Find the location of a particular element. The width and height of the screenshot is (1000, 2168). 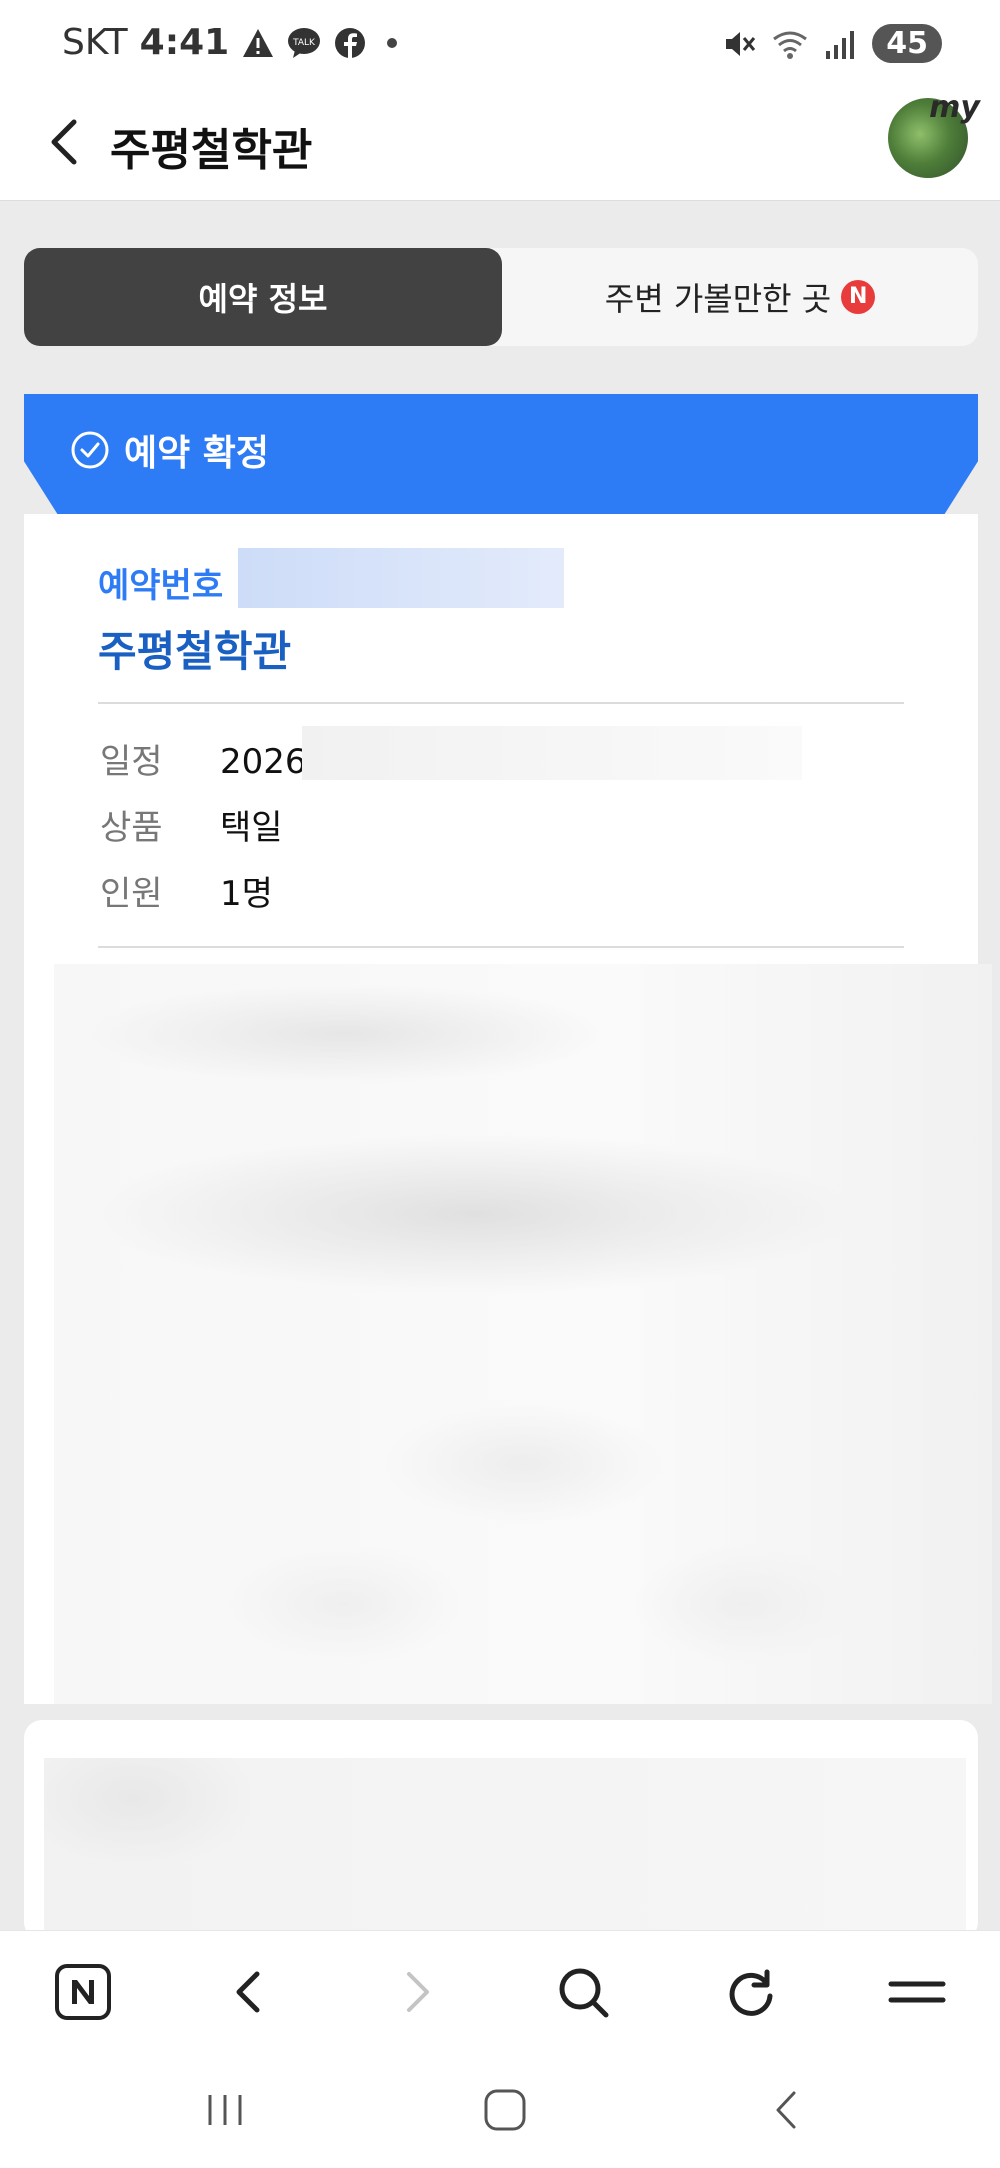

banner-text: 예약 확정 is located at coordinates (197, 453).